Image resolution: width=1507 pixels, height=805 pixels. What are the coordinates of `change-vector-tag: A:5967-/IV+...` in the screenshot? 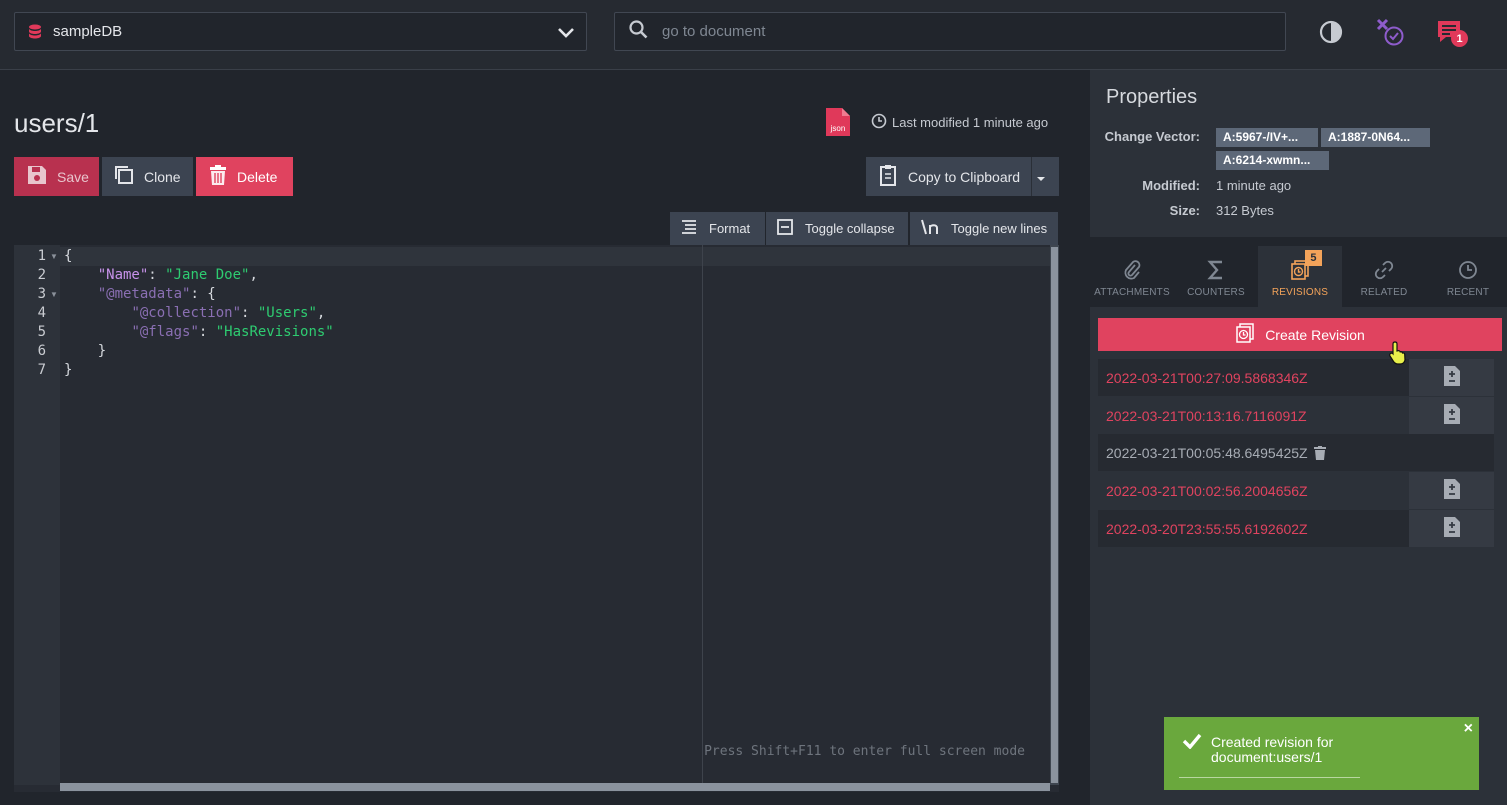 It's located at (1267, 137).